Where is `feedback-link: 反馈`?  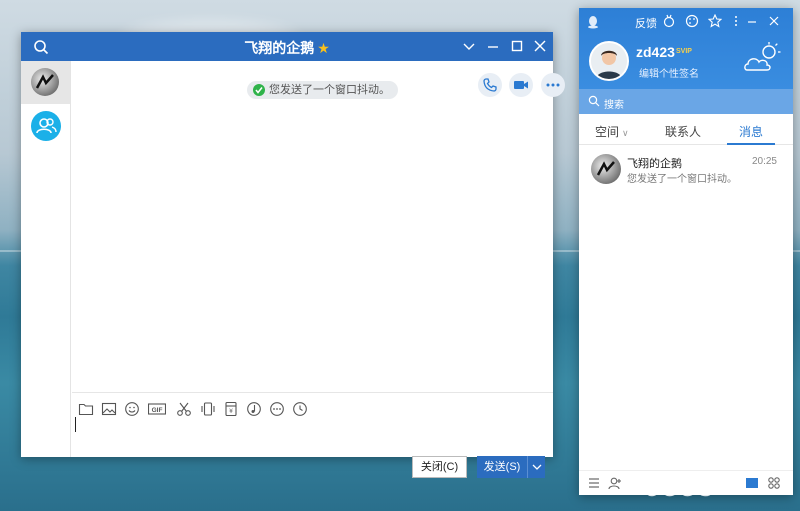
feedback-link: 反馈 is located at coordinates (646, 23).